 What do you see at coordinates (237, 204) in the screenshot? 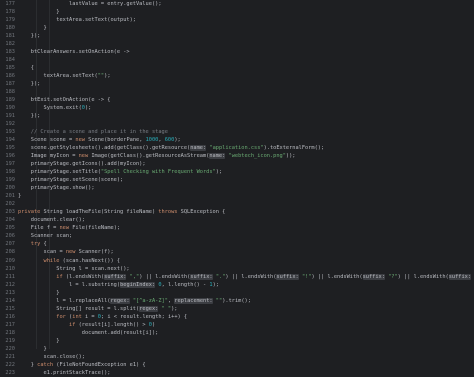
I see `code-line: 202` at bounding box center [237, 204].